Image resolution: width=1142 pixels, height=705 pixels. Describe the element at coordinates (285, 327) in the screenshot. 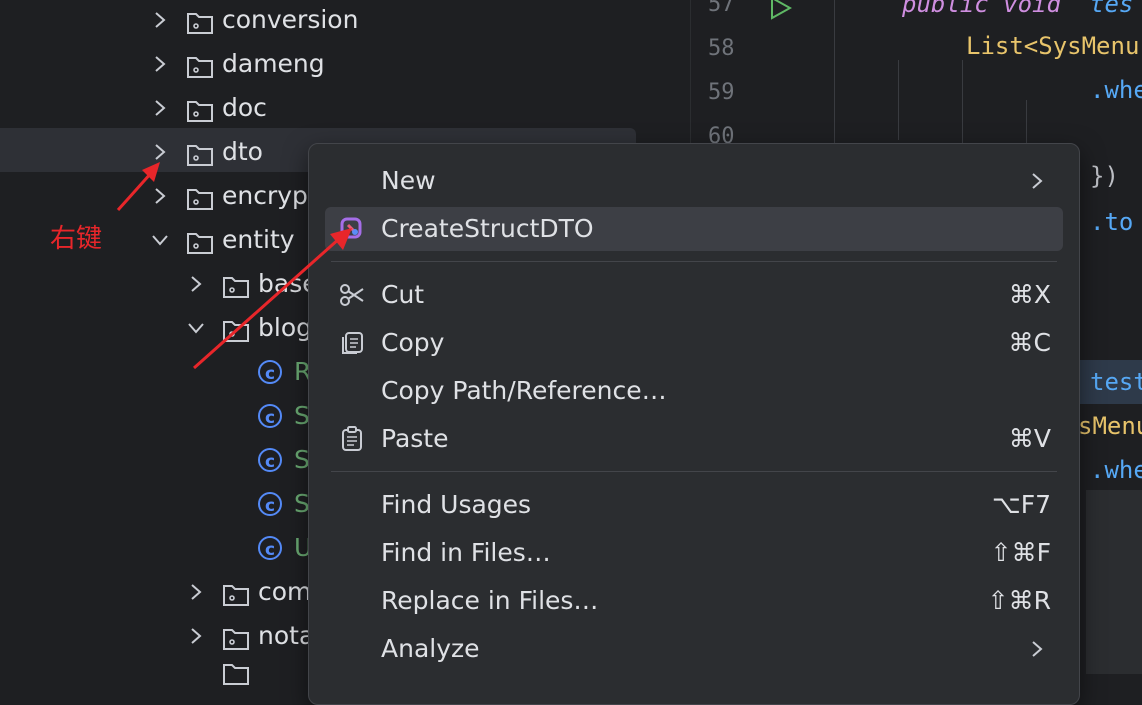

I see `tree-item-label: blog` at that location.